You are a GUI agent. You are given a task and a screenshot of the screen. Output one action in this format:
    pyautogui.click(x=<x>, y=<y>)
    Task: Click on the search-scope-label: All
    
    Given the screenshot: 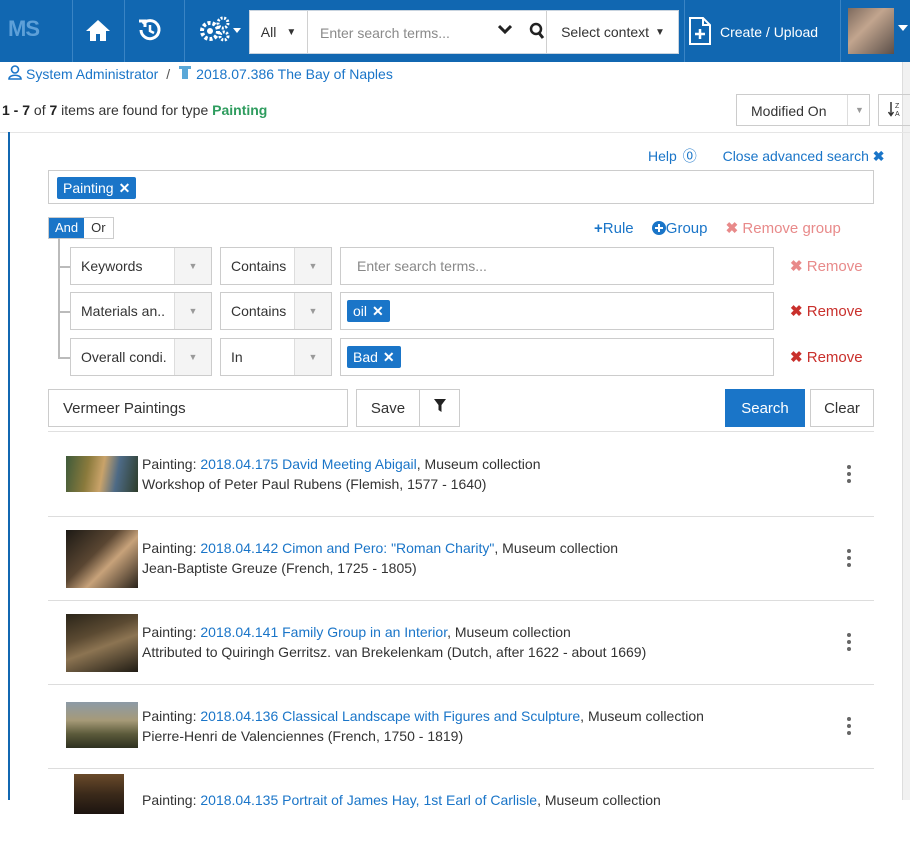 What is the action you would take?
    pyautogui.click(x=268, y=32)
    